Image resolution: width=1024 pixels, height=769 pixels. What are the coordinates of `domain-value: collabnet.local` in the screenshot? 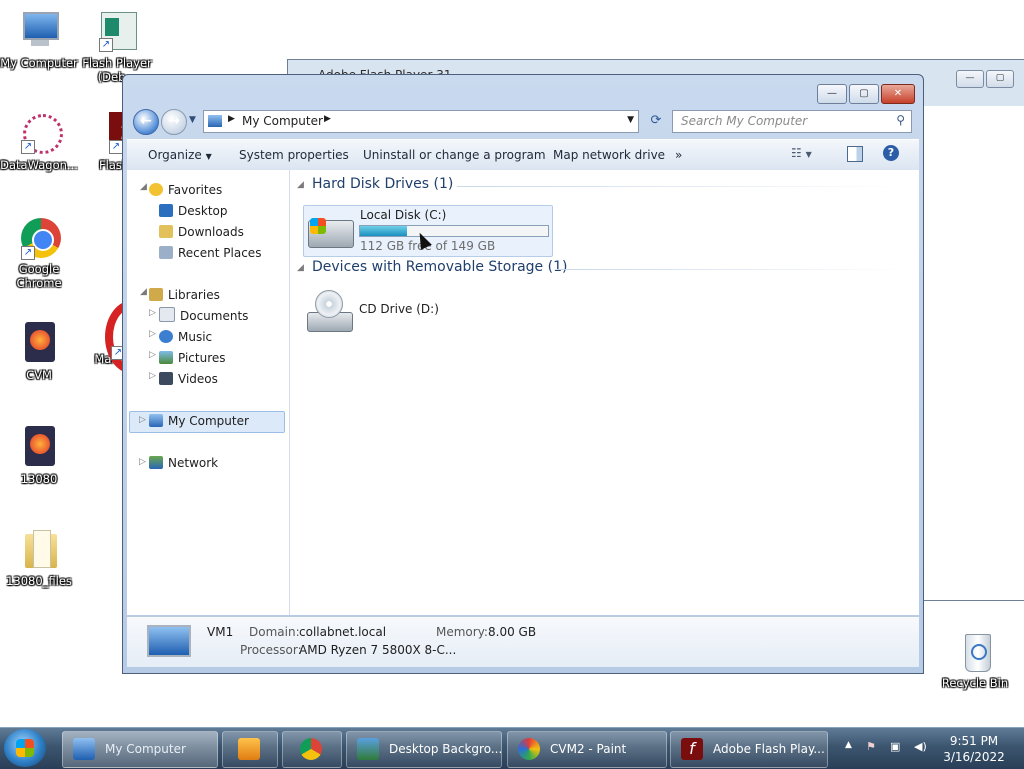 It's located at (343, 632).